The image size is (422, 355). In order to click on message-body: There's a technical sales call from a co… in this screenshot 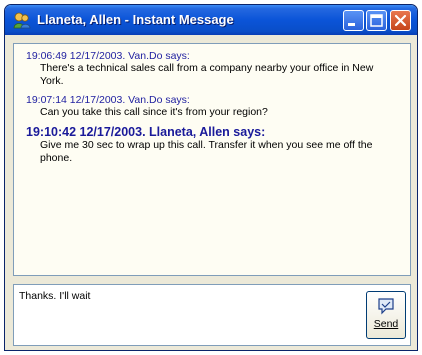, I will do `click(207, 74)`.